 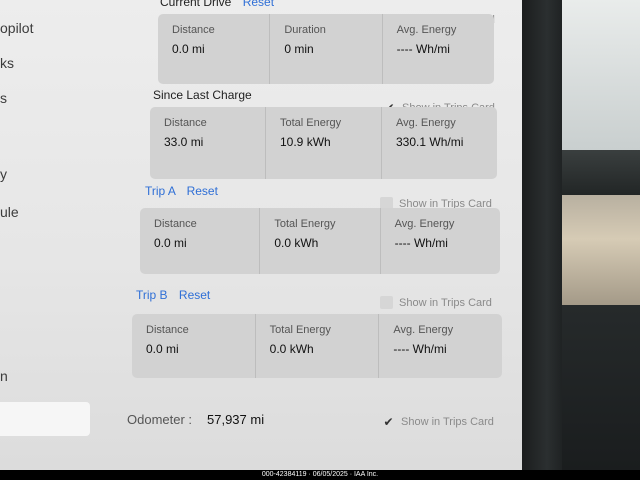 What do you see at coordinates (181, 191) in the screenshot?
I see `trip-a-header: Trip A Reset` at bounding box center [181, 191].